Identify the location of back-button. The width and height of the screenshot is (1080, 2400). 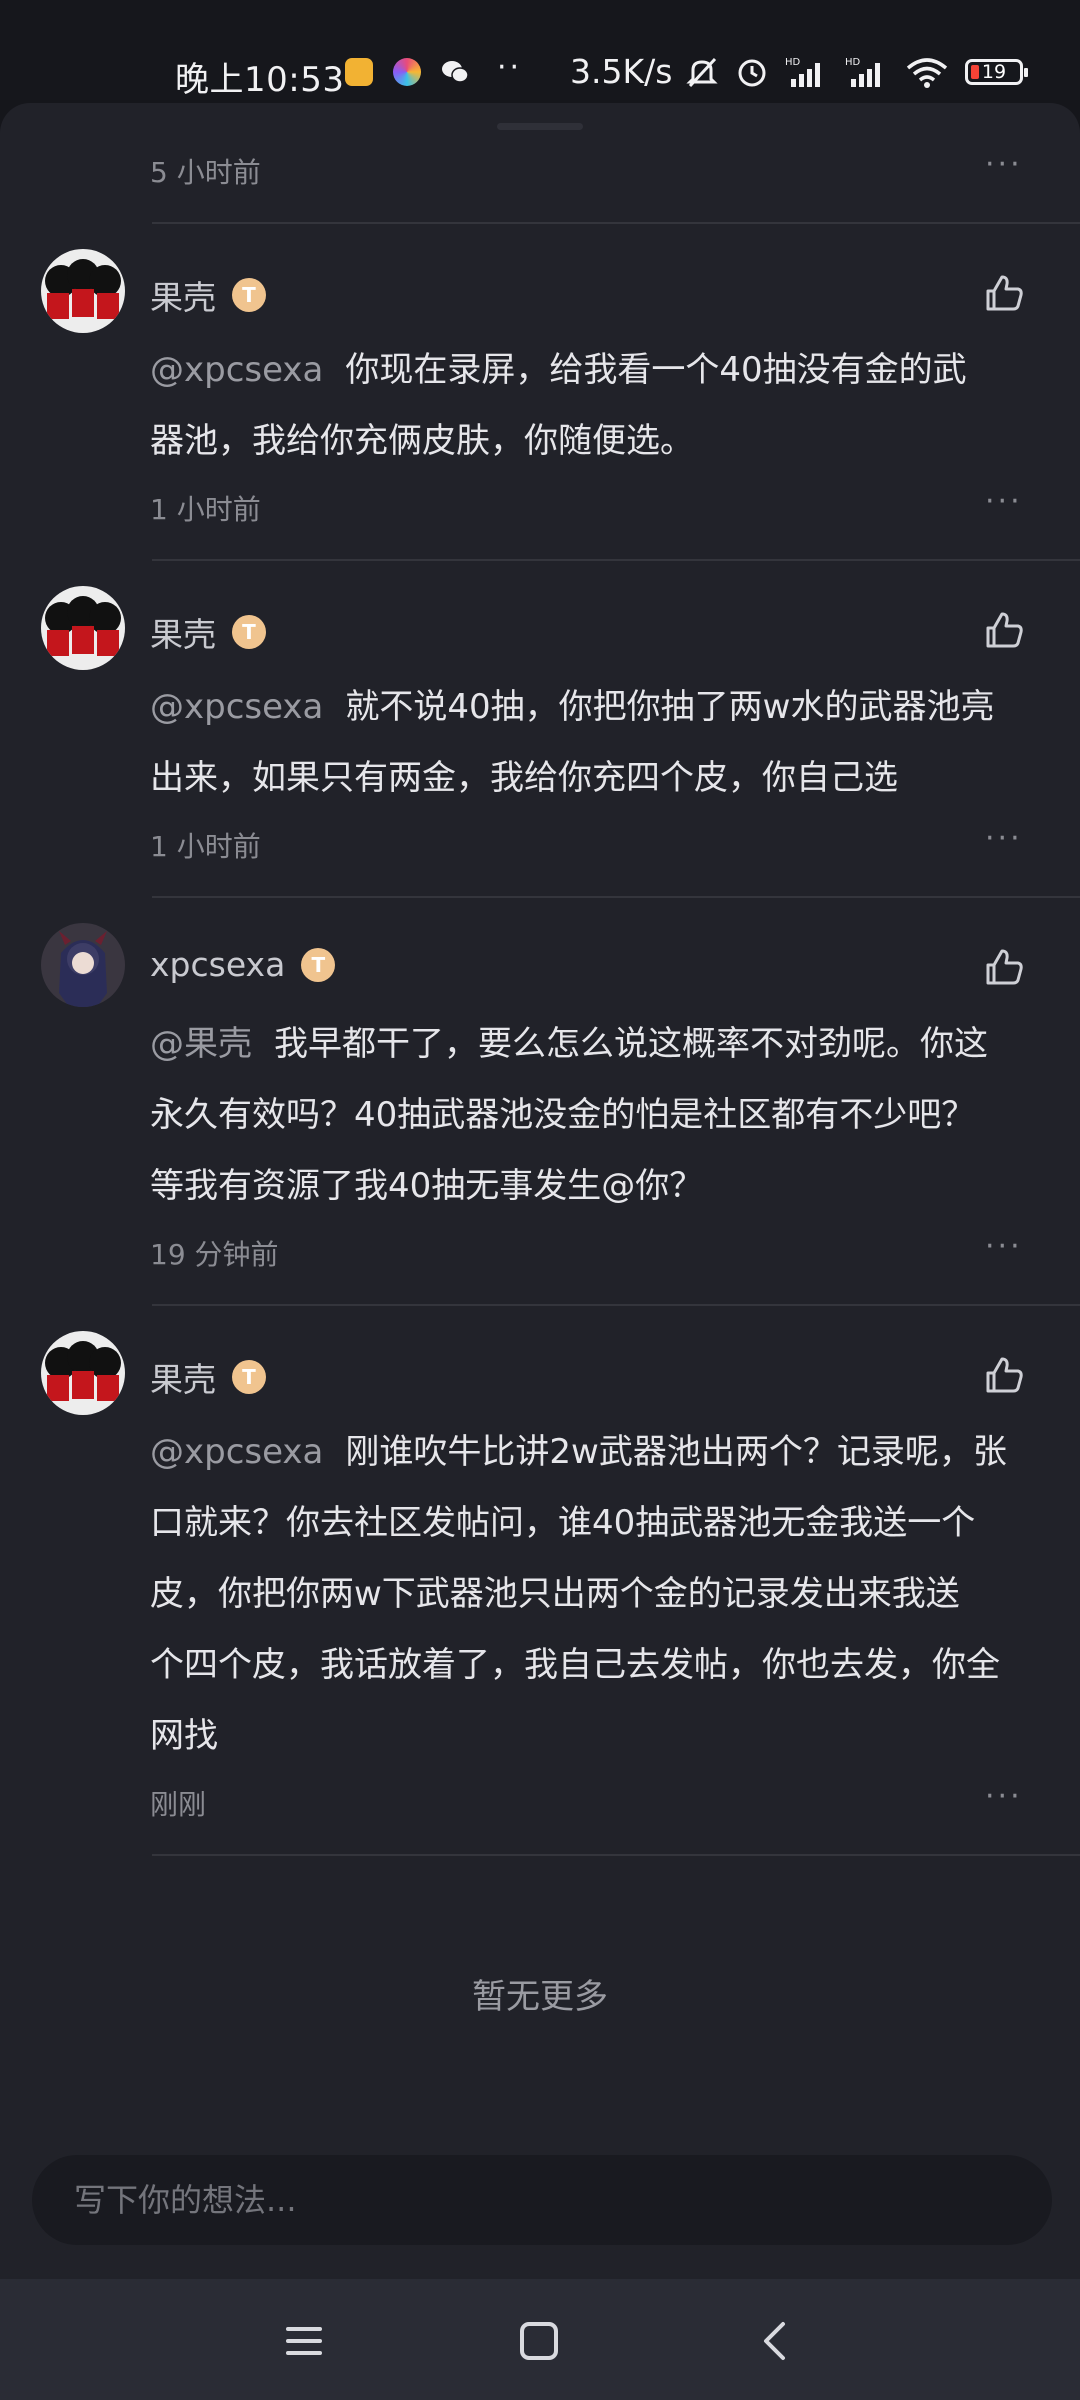
(774, 2341).